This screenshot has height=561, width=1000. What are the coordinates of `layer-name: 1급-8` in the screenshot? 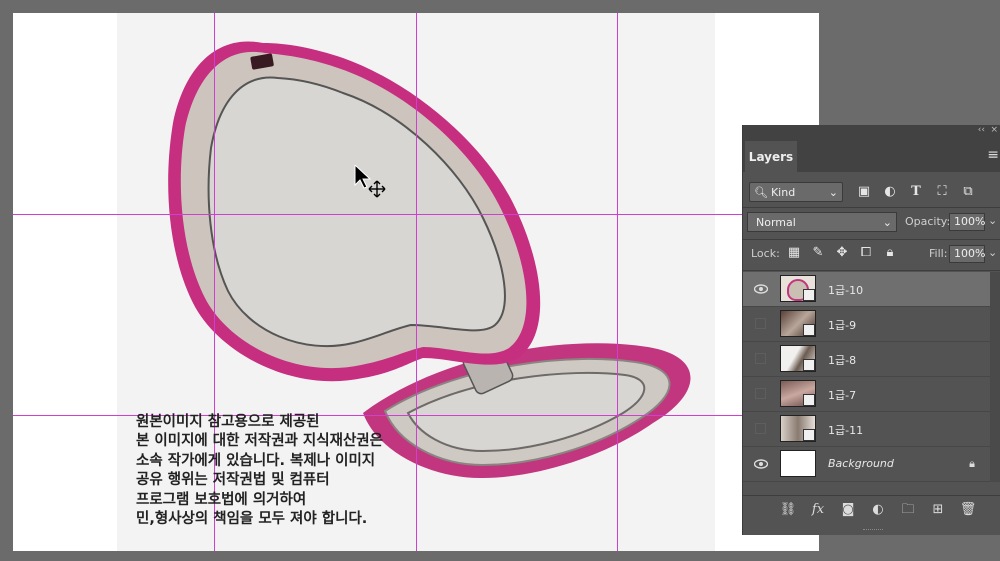 It's located at (842, 360).